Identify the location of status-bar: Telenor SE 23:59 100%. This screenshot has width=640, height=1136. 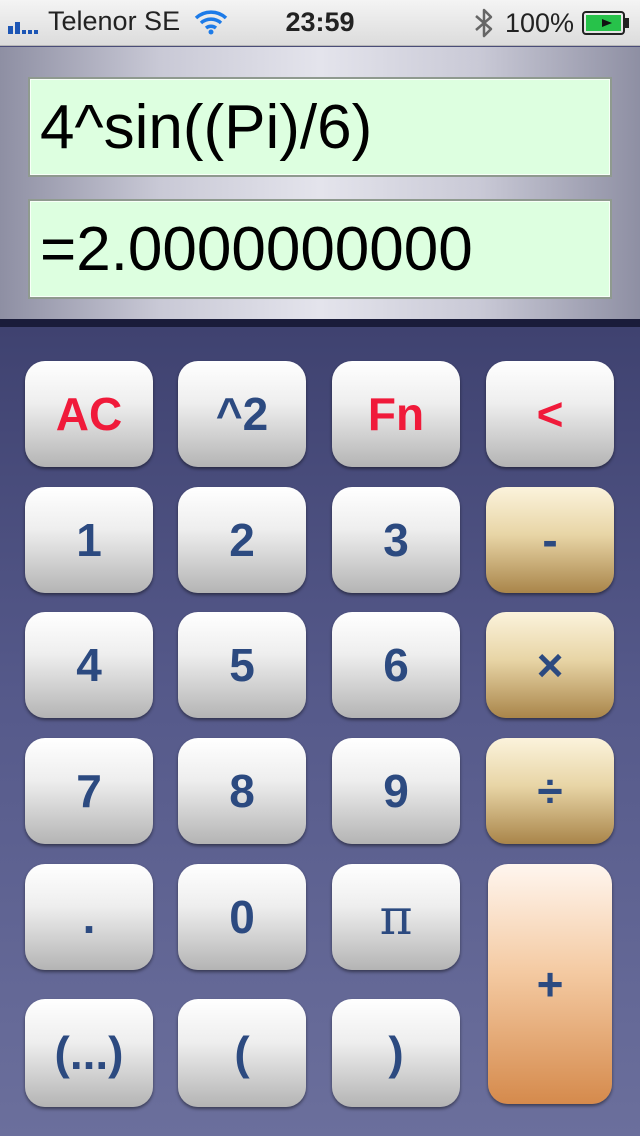
(320, 23).